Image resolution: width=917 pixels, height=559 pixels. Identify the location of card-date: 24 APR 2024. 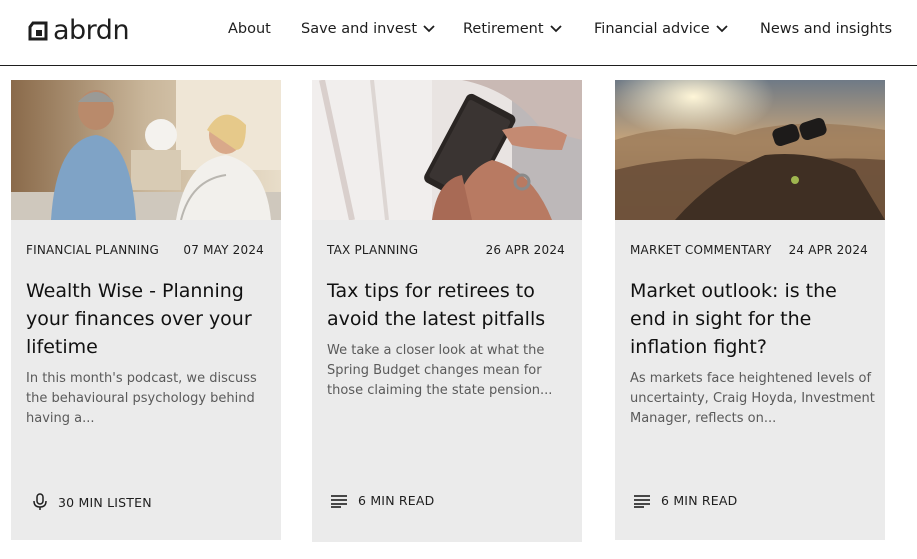
(828, 250).